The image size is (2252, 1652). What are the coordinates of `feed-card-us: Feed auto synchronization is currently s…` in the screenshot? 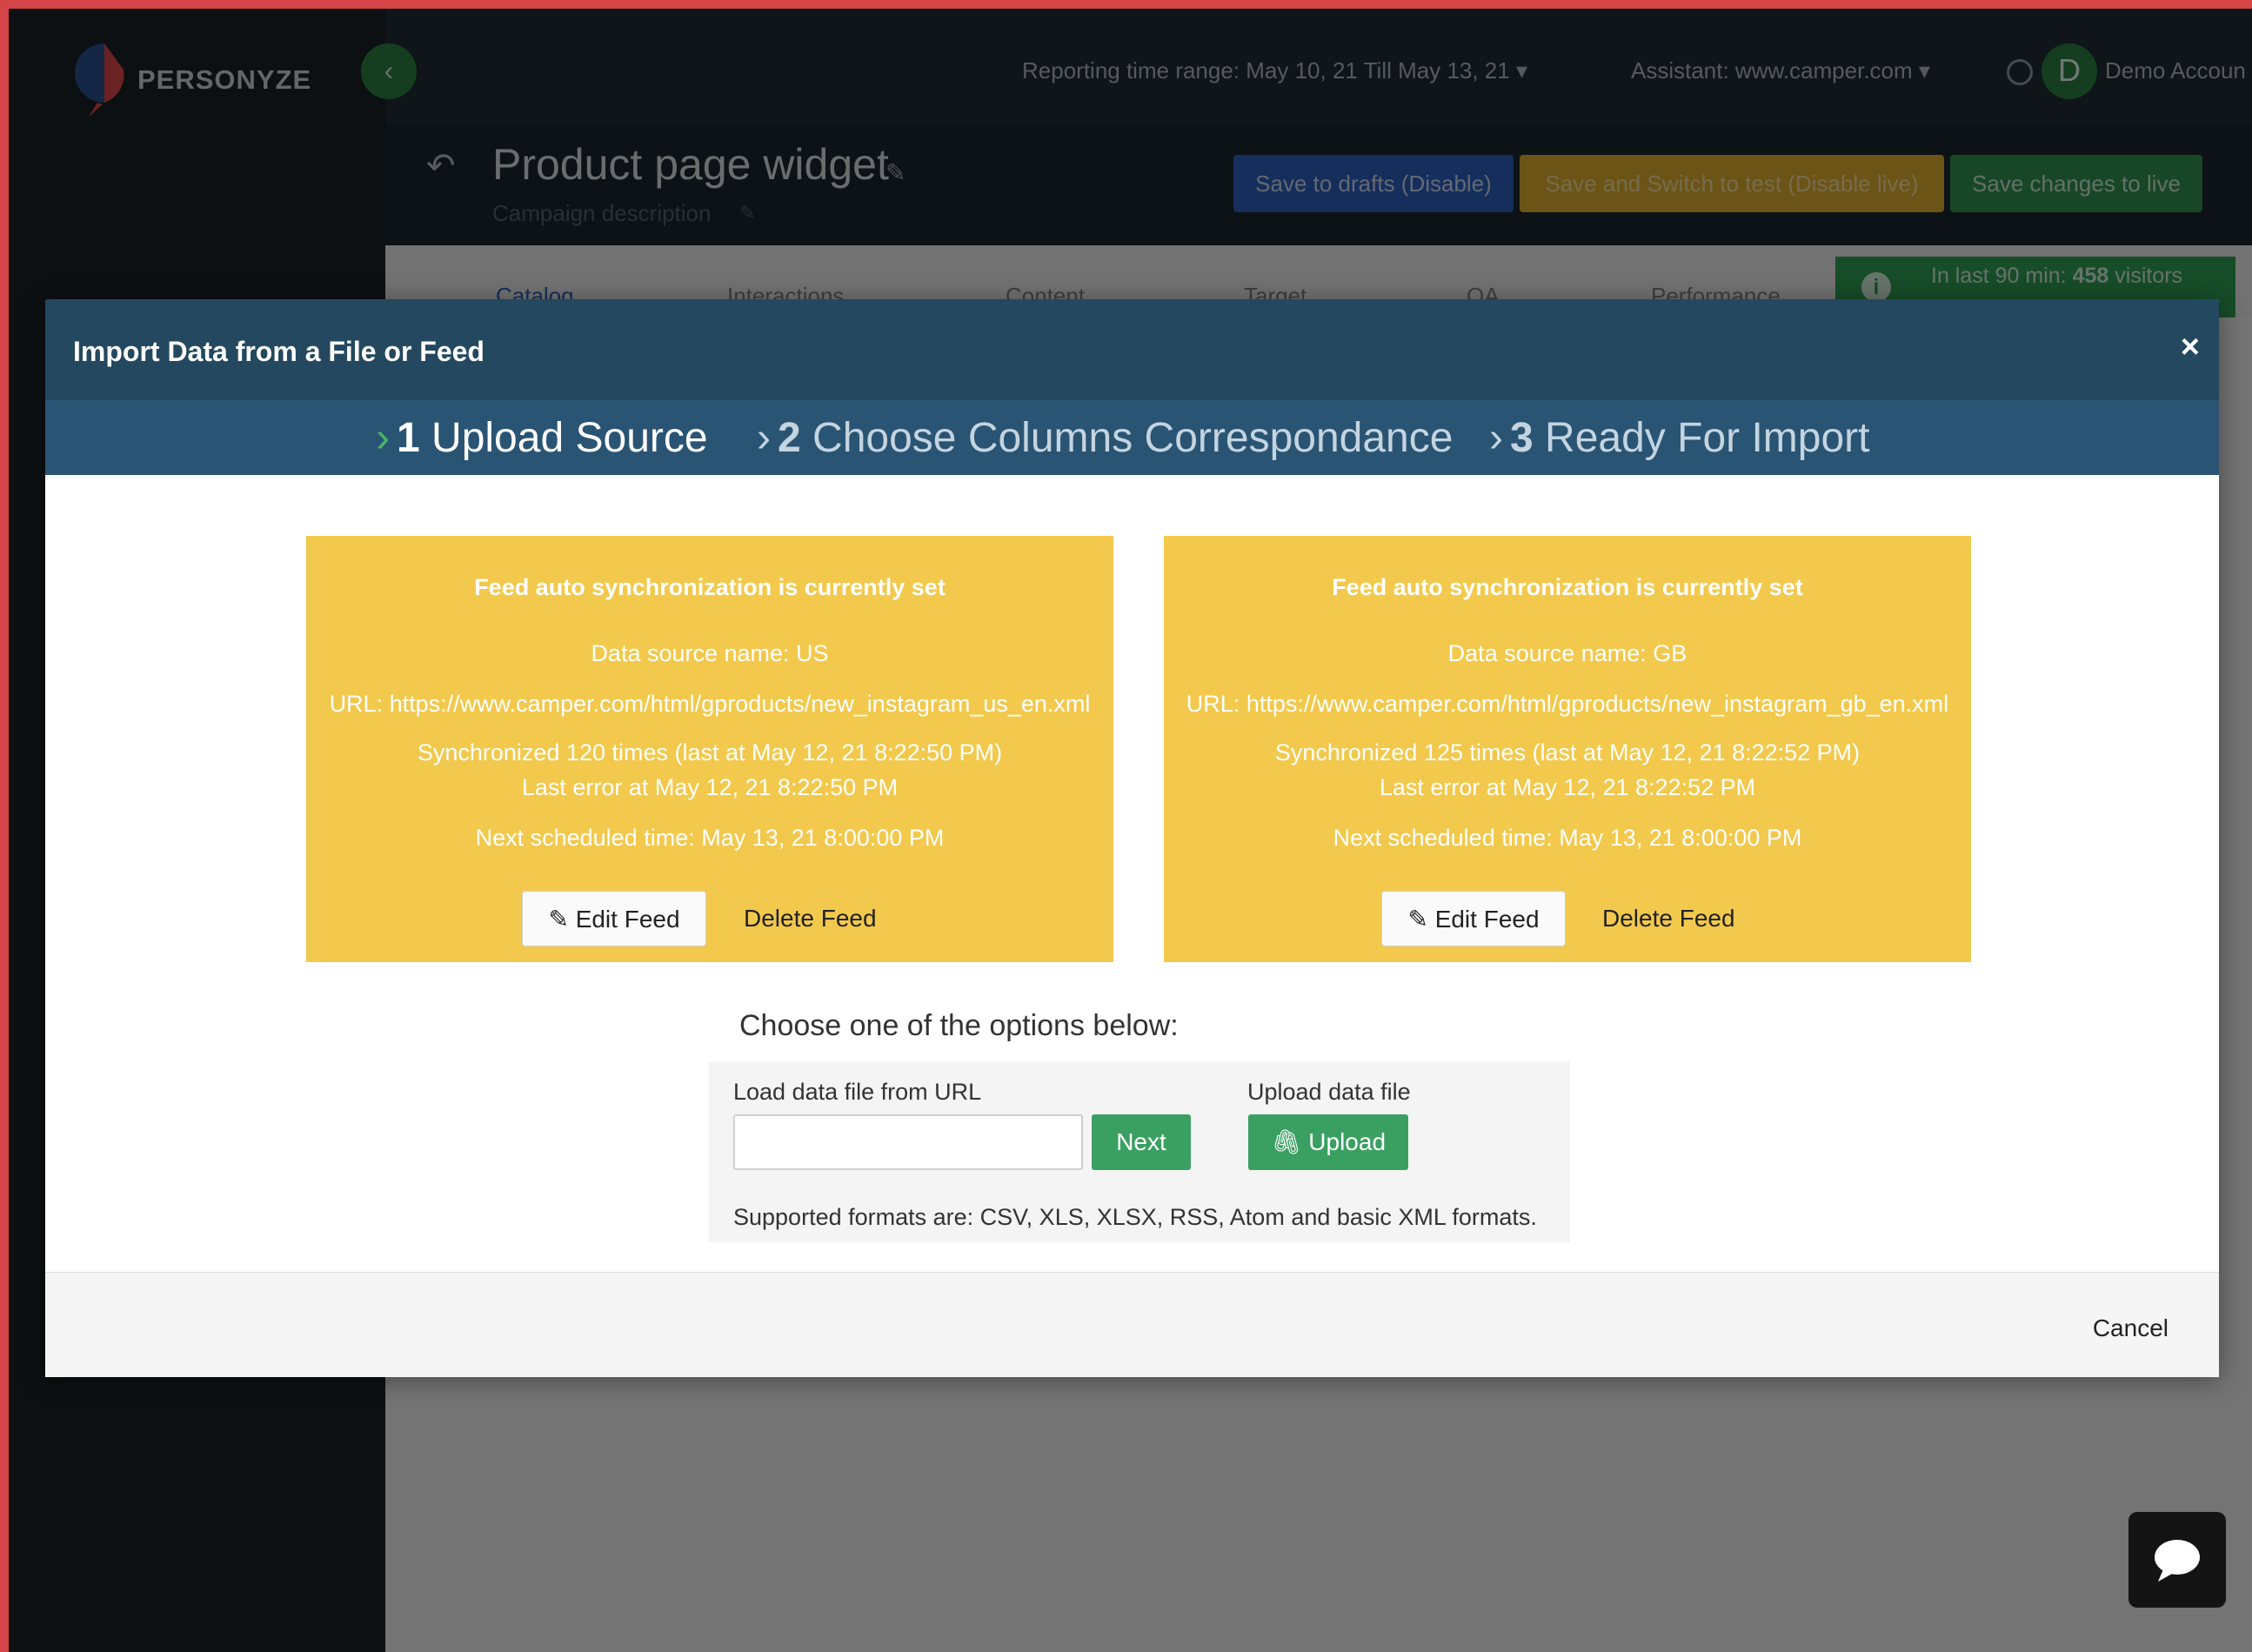 It's located at (709, 749).